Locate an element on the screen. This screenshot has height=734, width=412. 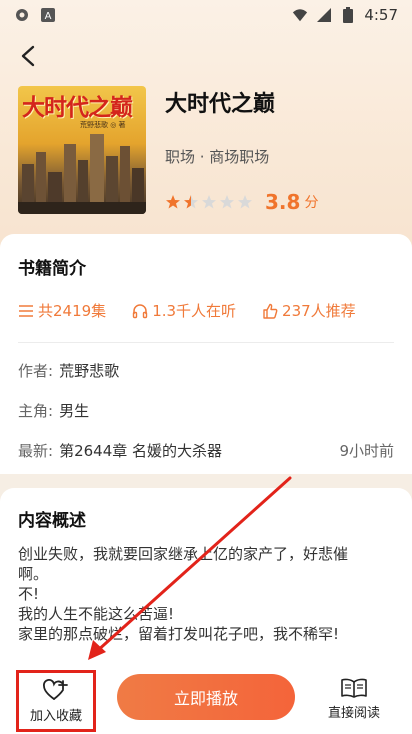
read-directly-button: 直接阅读 is located at coordinates (354, 703).